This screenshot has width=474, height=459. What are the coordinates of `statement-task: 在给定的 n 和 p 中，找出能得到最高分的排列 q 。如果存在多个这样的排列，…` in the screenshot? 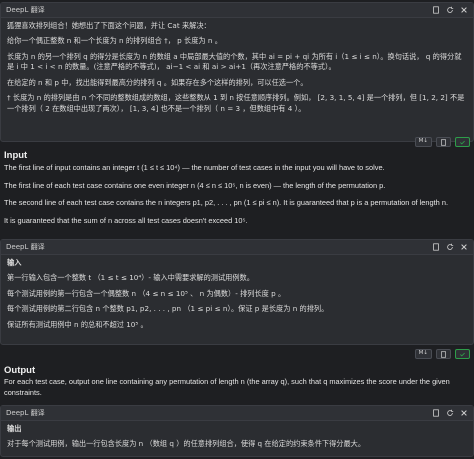 It's located at (157, 82).